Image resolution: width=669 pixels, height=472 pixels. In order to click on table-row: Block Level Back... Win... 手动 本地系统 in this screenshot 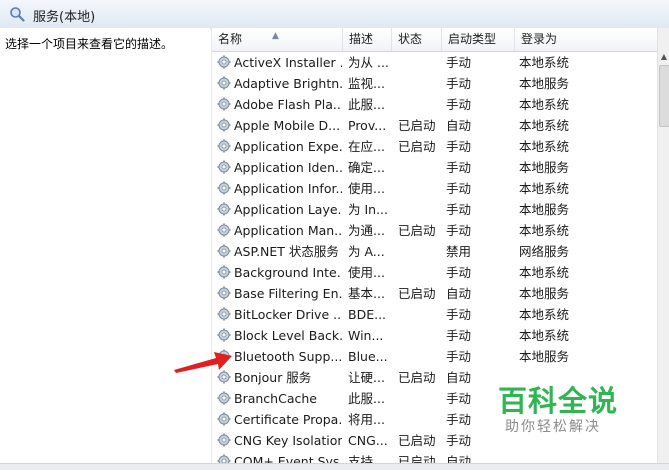, I will do `click(435, 335)`.